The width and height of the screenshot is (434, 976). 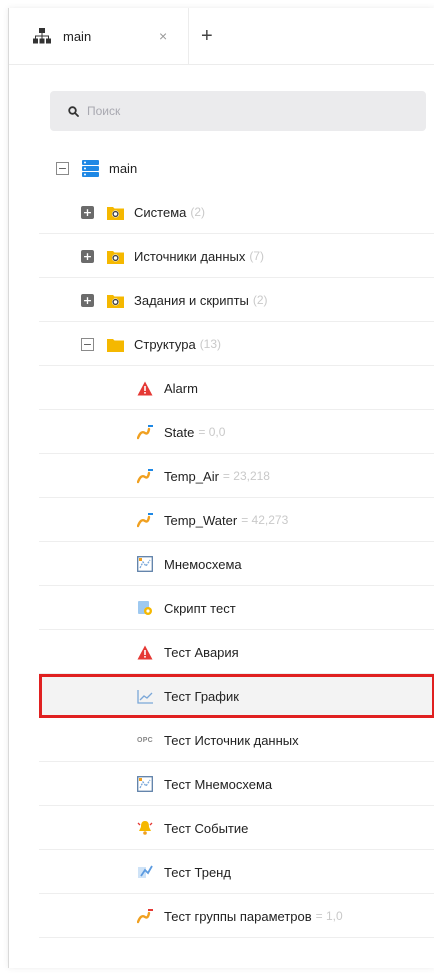 I want to click on parameter-value: = 42,273, so click(x=265, y=520).